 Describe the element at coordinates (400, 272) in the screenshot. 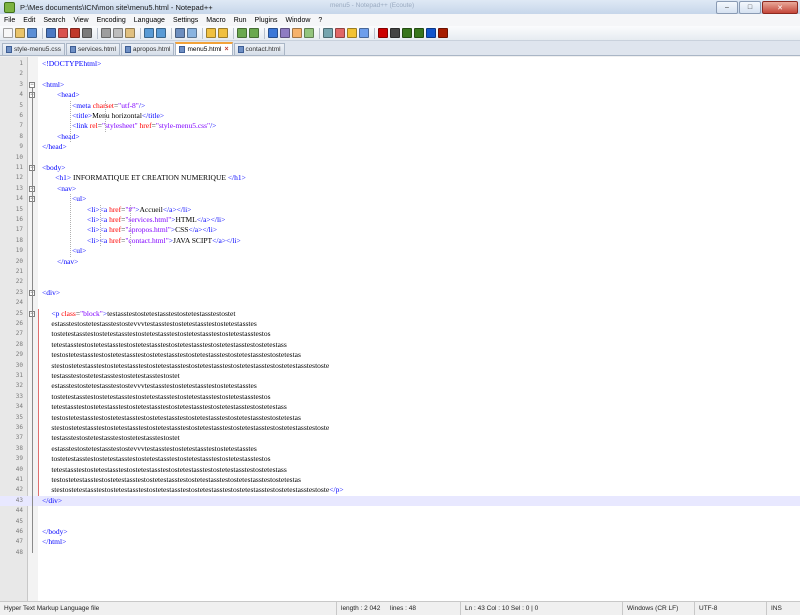

I see `code-line: 21` at that location.